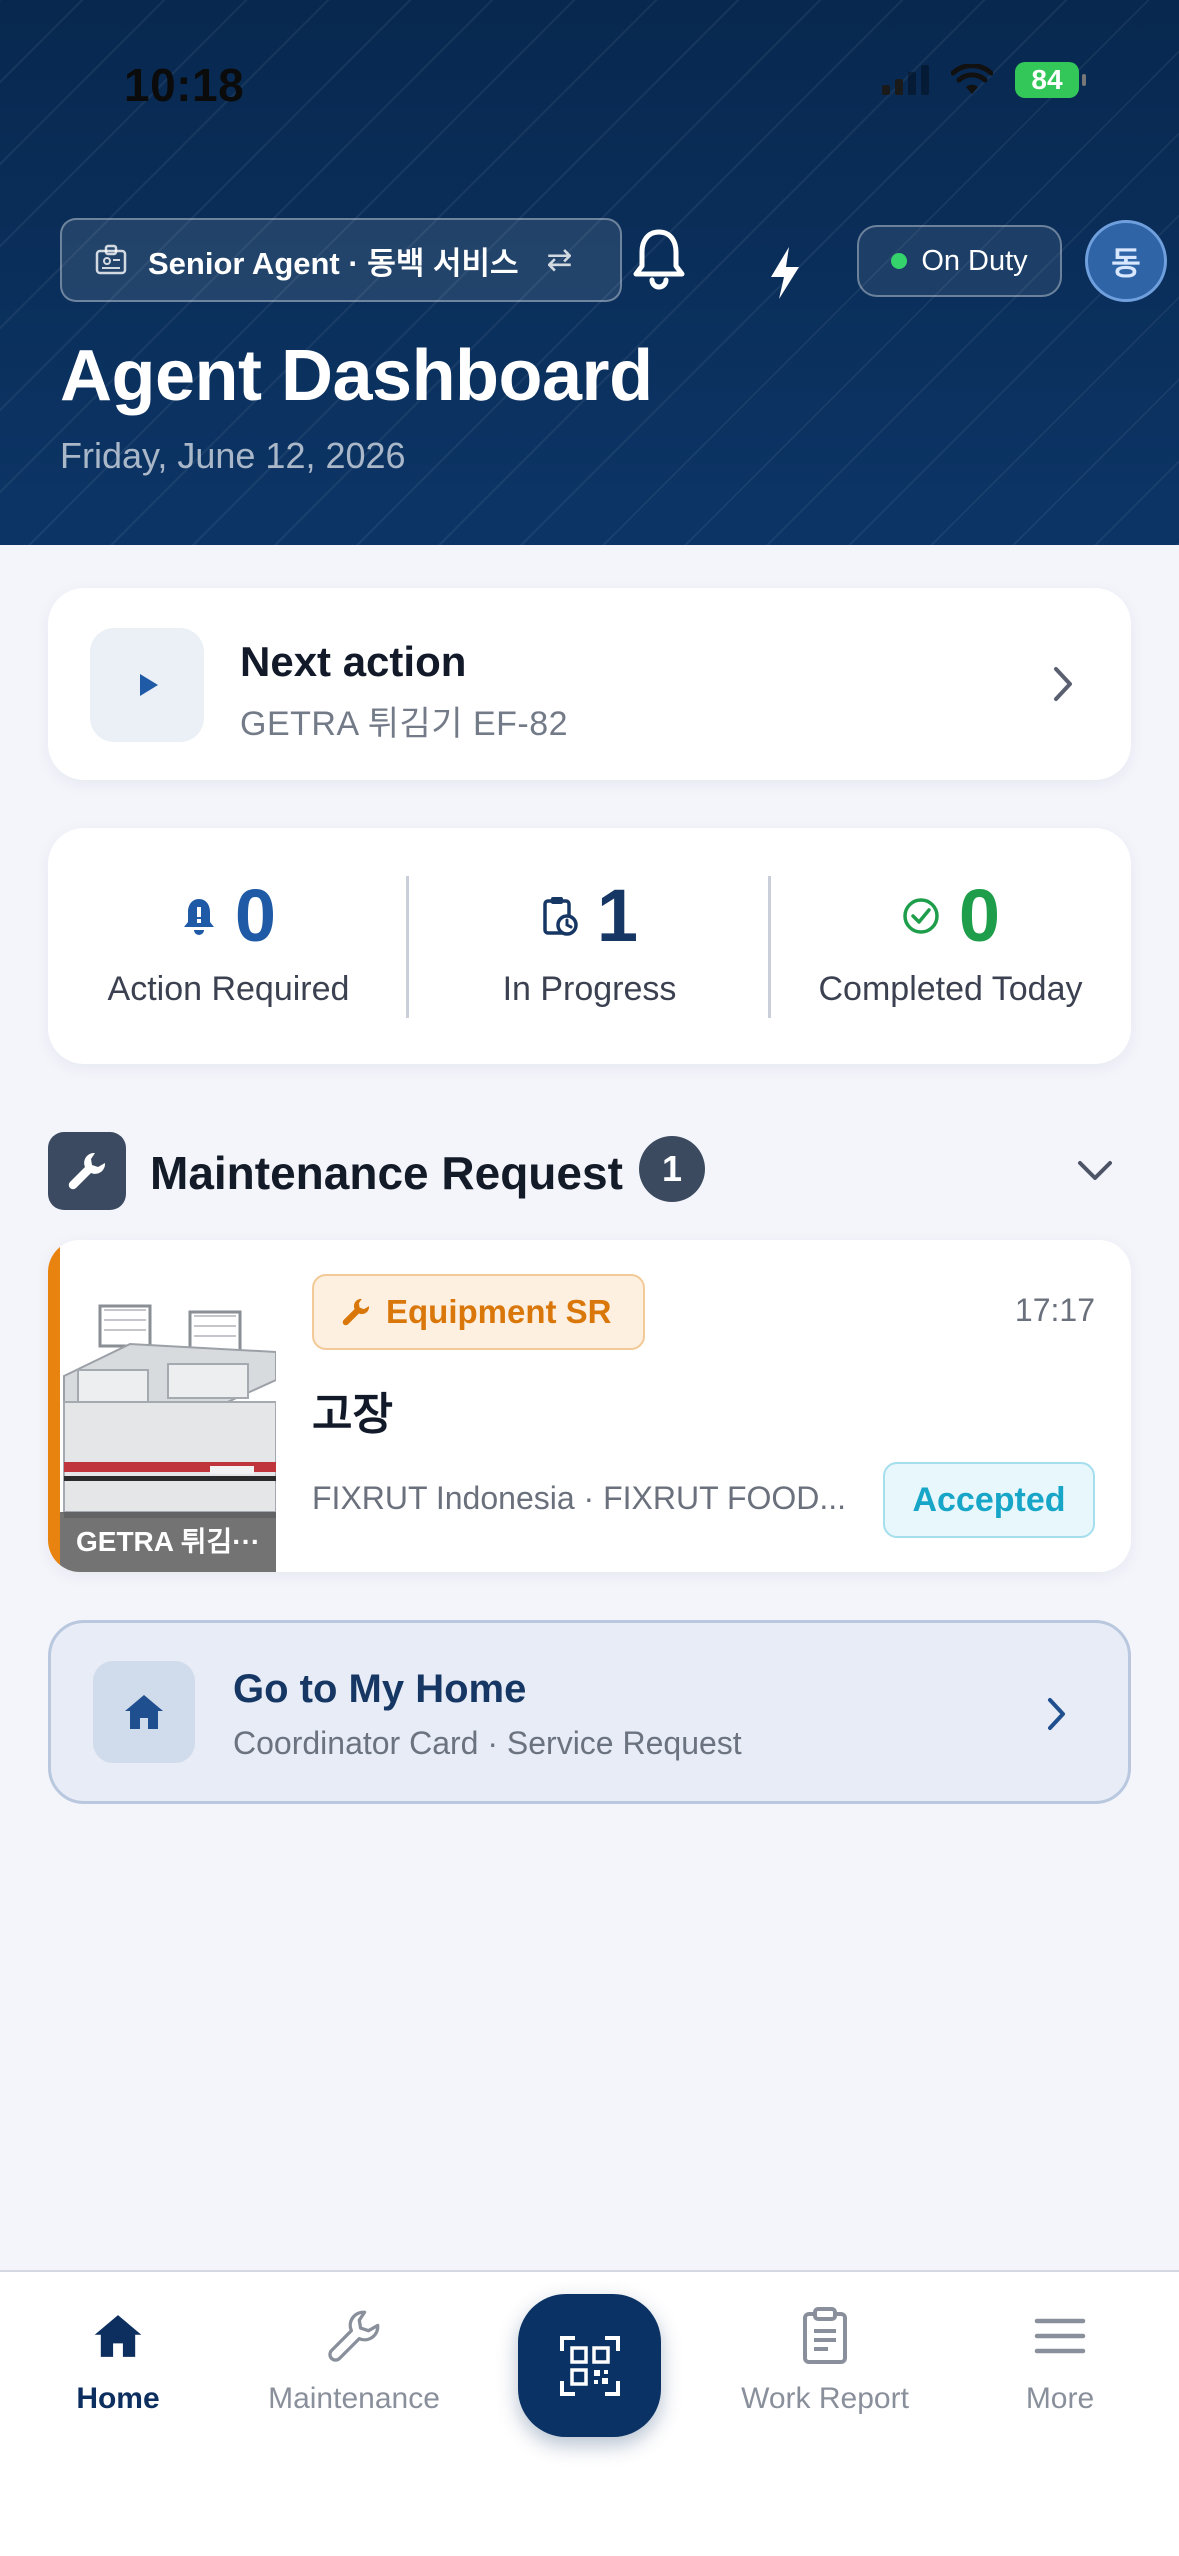  I want to click on duty-status-label: On Duty, so click(974, 260).